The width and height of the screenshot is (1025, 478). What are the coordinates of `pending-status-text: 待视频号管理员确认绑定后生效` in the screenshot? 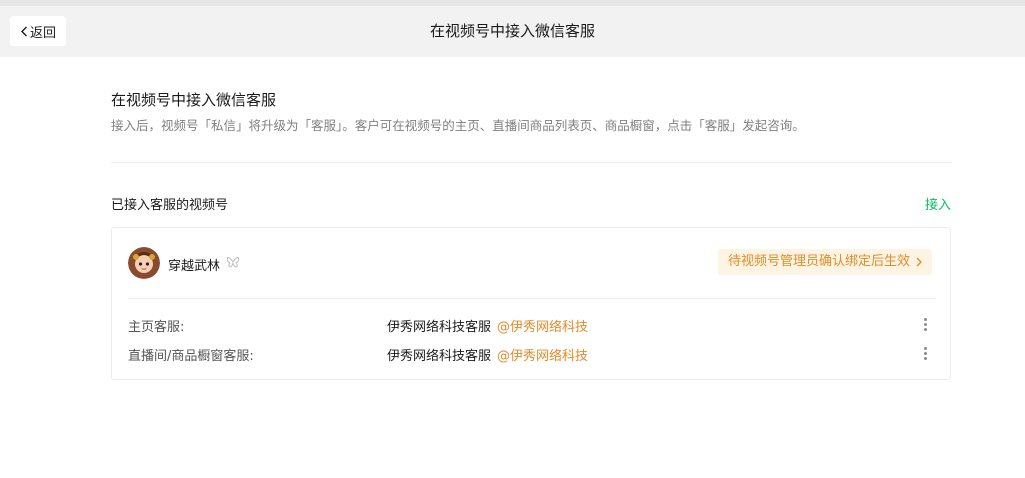 It's located at (818, 261).